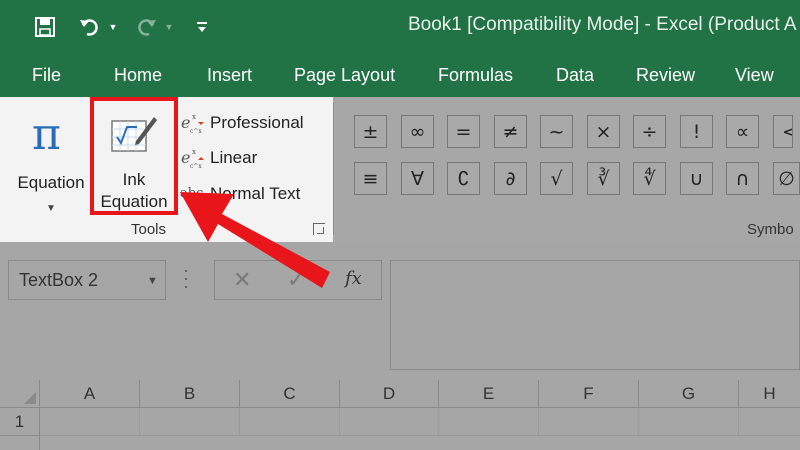  I want to click on ink-label-line1: Ink, so click(134, 179).